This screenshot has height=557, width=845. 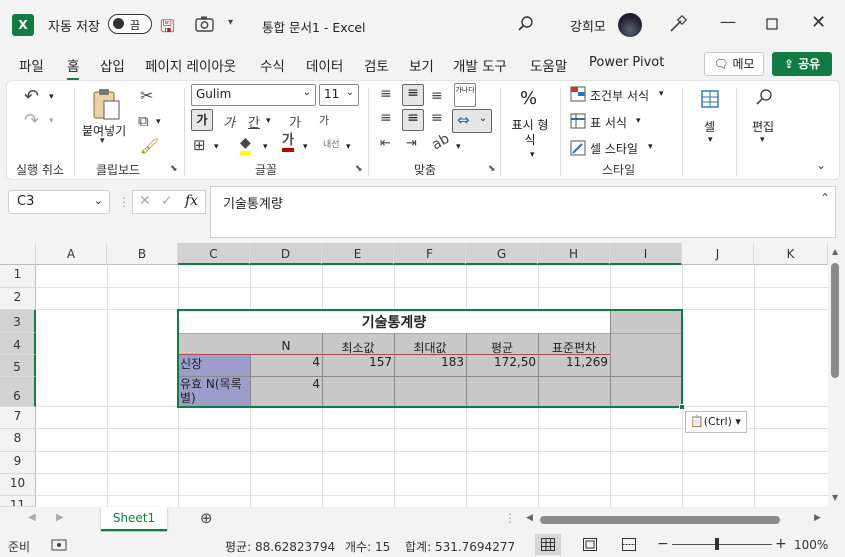 I want to click on vertical-scroll-thumb, so click(x=835, y=320).